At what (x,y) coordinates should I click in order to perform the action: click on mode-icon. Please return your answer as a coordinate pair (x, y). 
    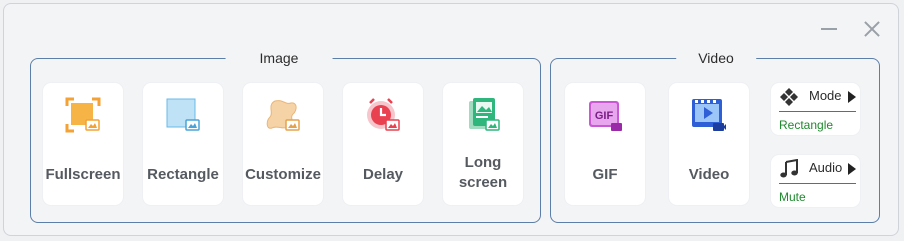
    Looking at the image, I should click on (789, 97).